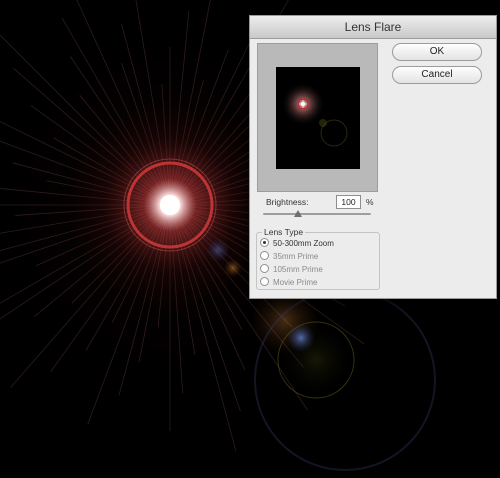  Describe the element at coordinates (317, 214) in the screenshot. I see `brightness-slider-track` at that location.